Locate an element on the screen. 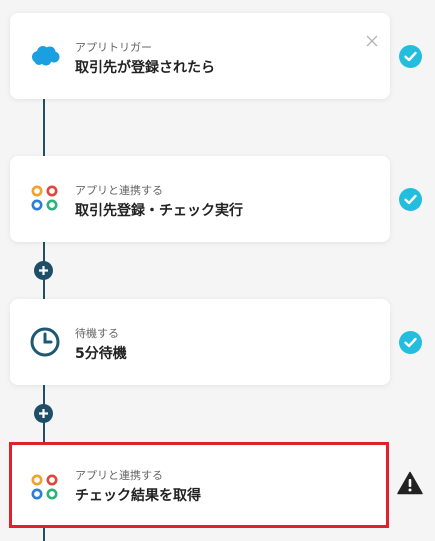 The height and width of the screenshot is (541, 435). step-subtitle: アプリトリガー is located at coordinates (113, 47).